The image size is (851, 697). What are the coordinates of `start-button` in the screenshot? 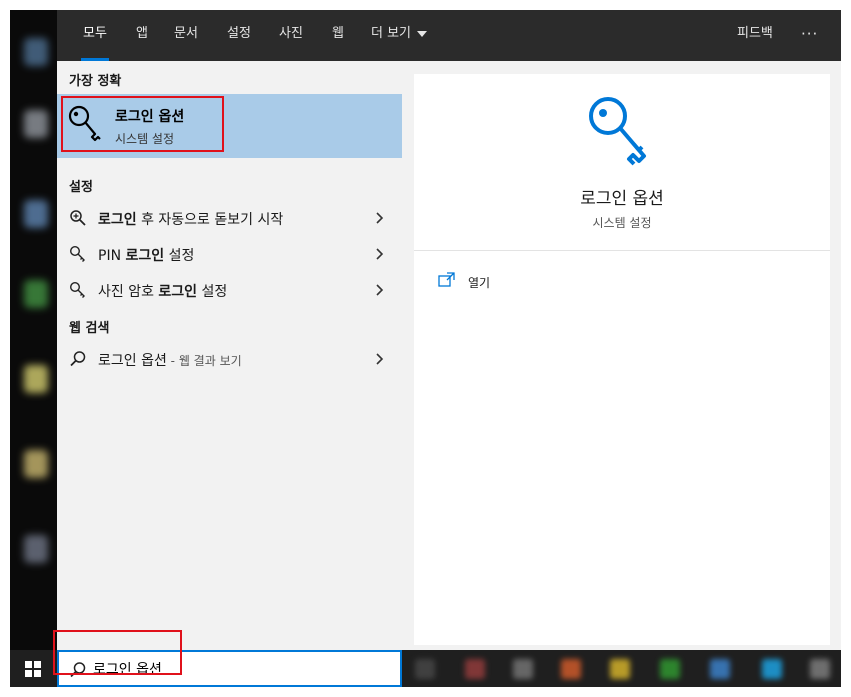 It's located at (33, 668).